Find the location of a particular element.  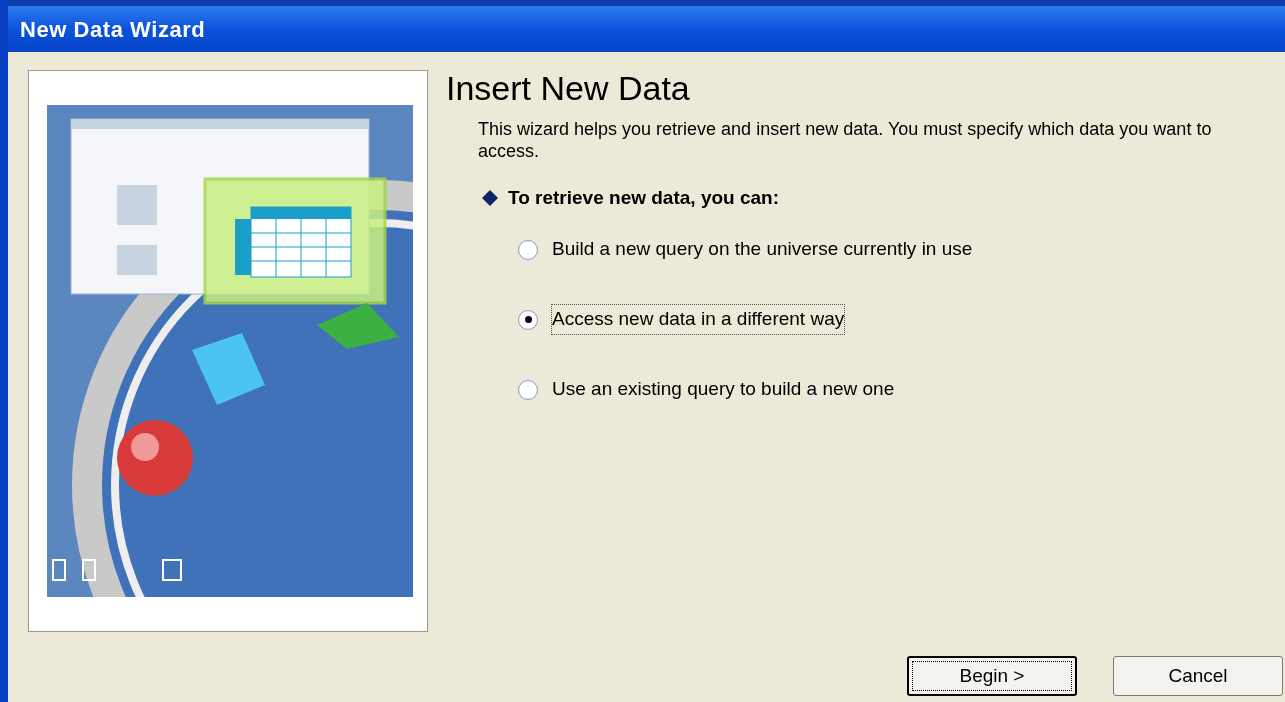

option-label: Access new data in a different way is located at coordinates (698, 319).